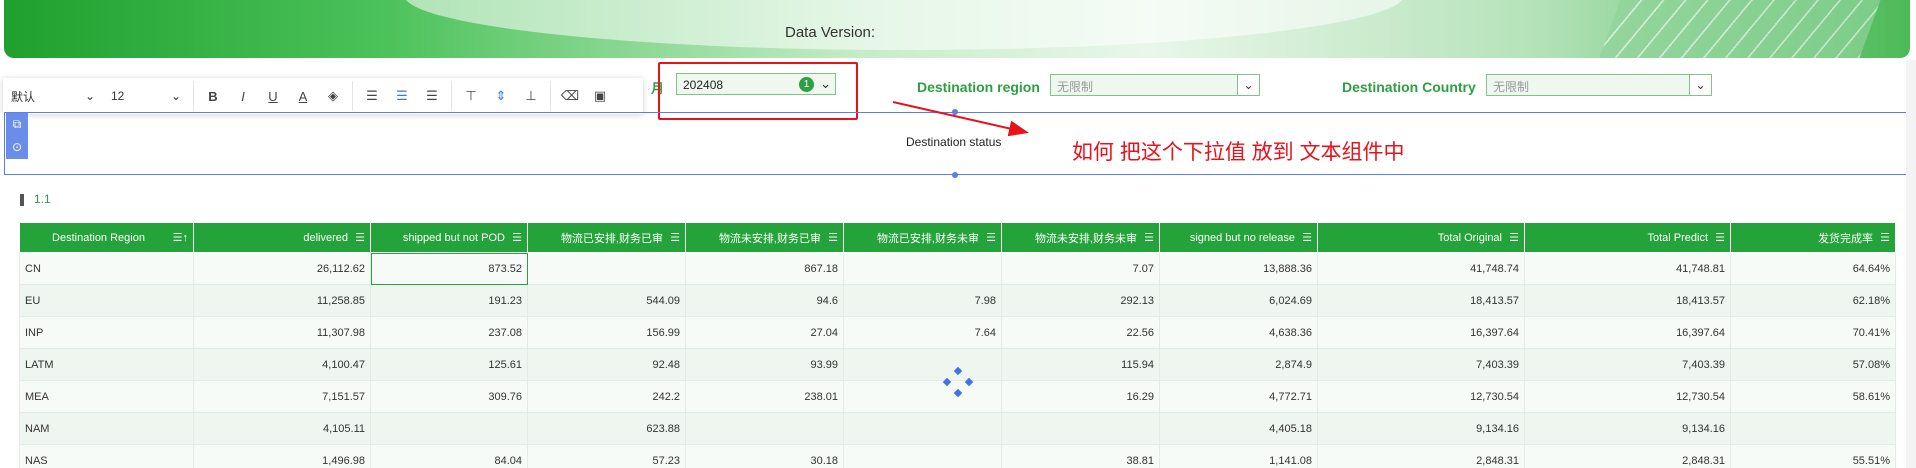 Image resolution: width=1916 pixels, height=468 pixels. What do you see at coordinates (1155, 85) in the screenshot?
I see `destination-region-select: 无限制 ⌄` at bounding box center [1155, 85].